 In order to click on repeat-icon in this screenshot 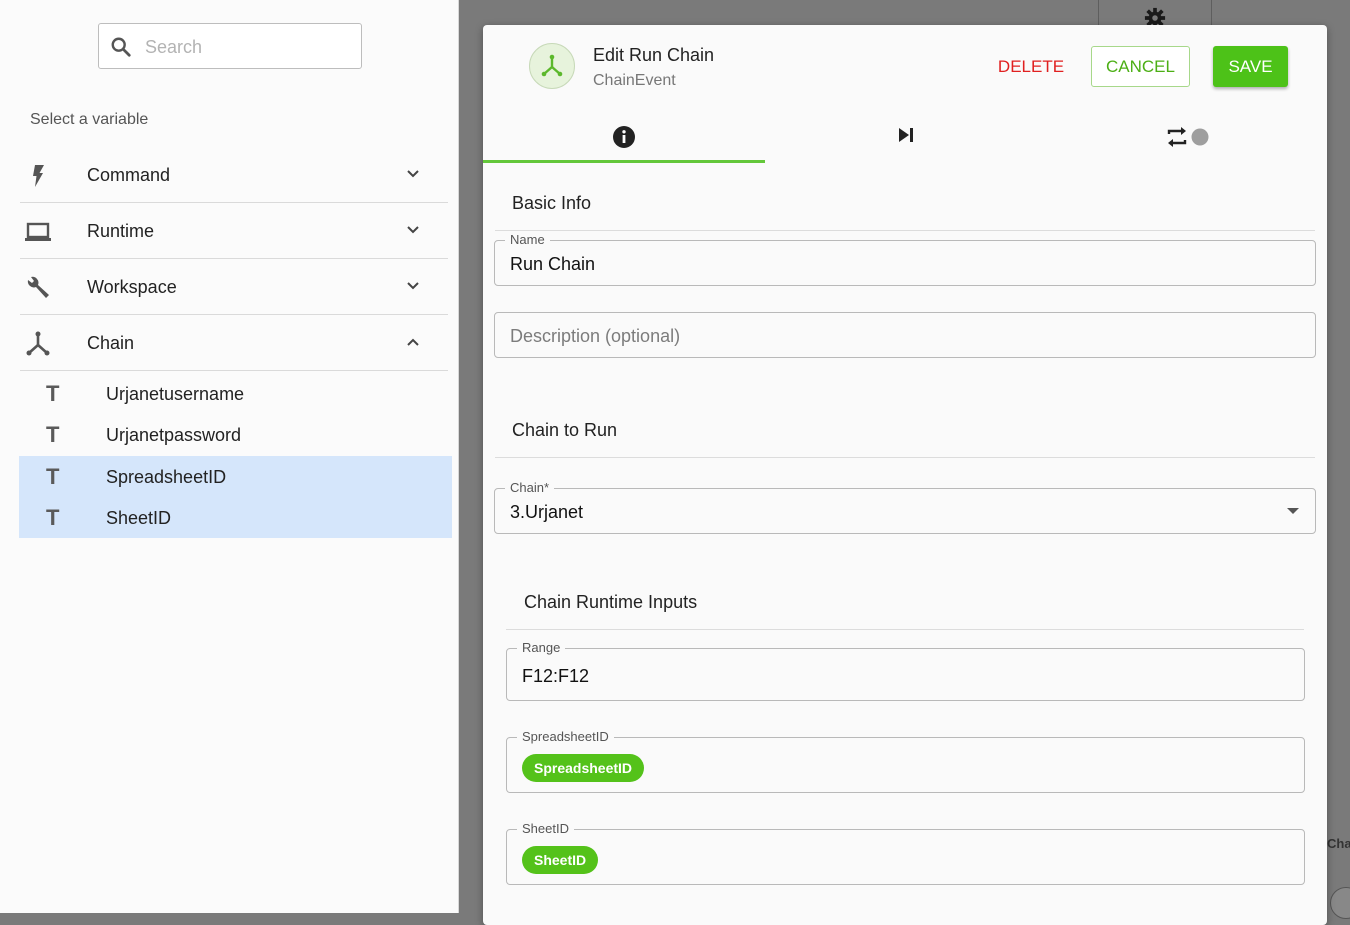, I will do `click(1188, 137)`.